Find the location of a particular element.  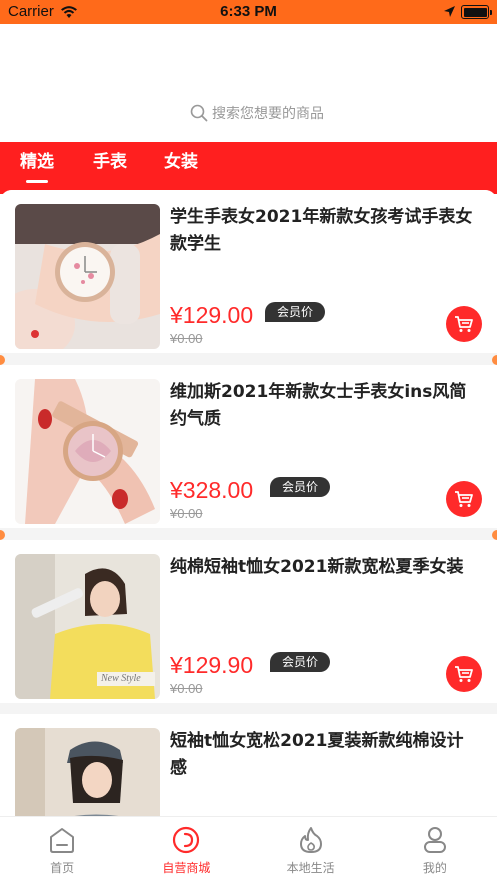

tab-watches: 手表 is located at coordinates (110, 164).